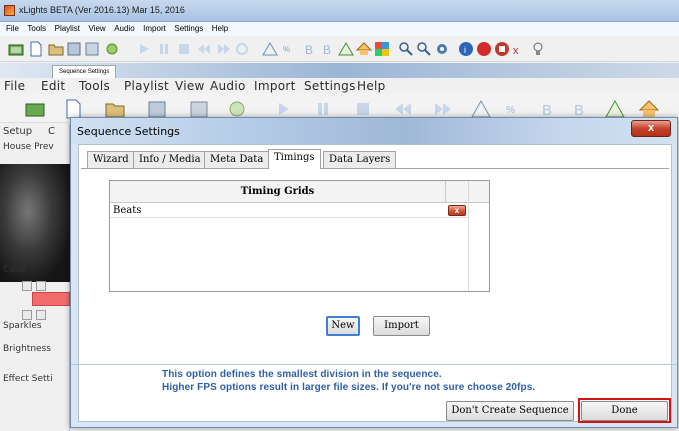  I want to click on inner-menu-help: Help, so click(371, 86).